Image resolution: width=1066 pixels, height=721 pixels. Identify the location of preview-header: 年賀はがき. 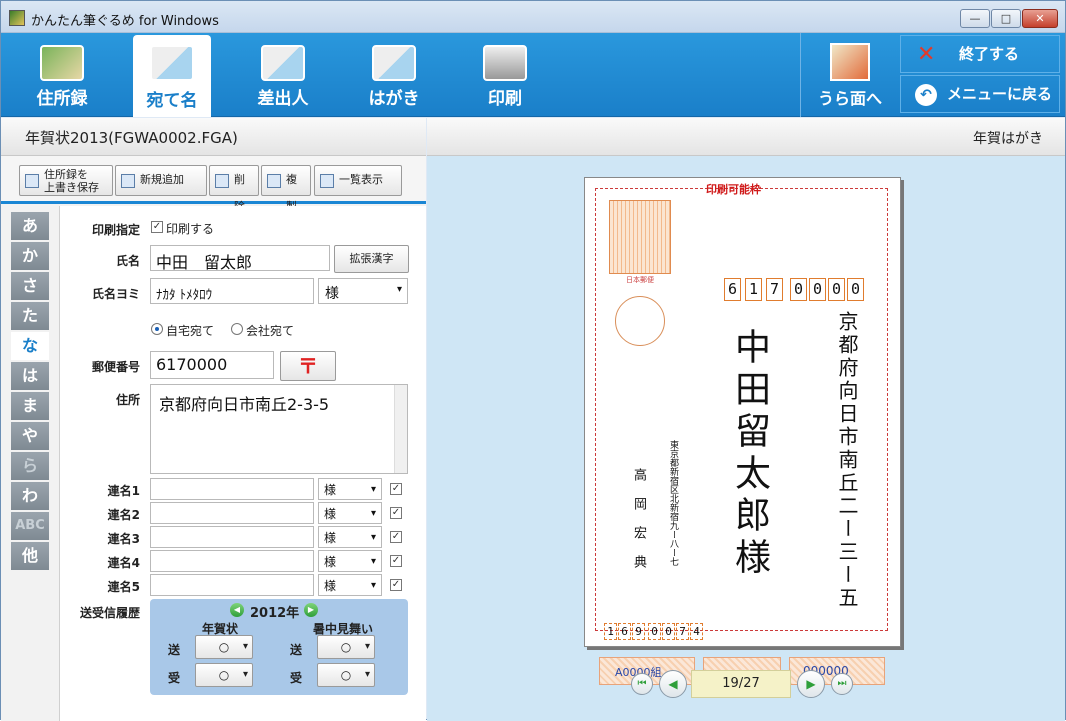
(746, 137).